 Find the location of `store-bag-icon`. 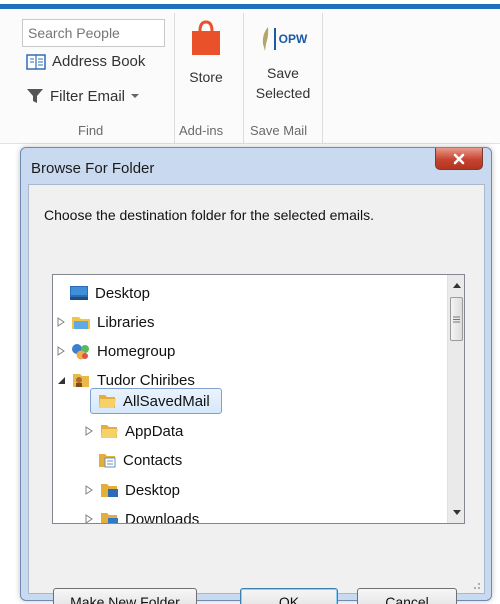

store-bag-icon is located at coordinates (206, 37).